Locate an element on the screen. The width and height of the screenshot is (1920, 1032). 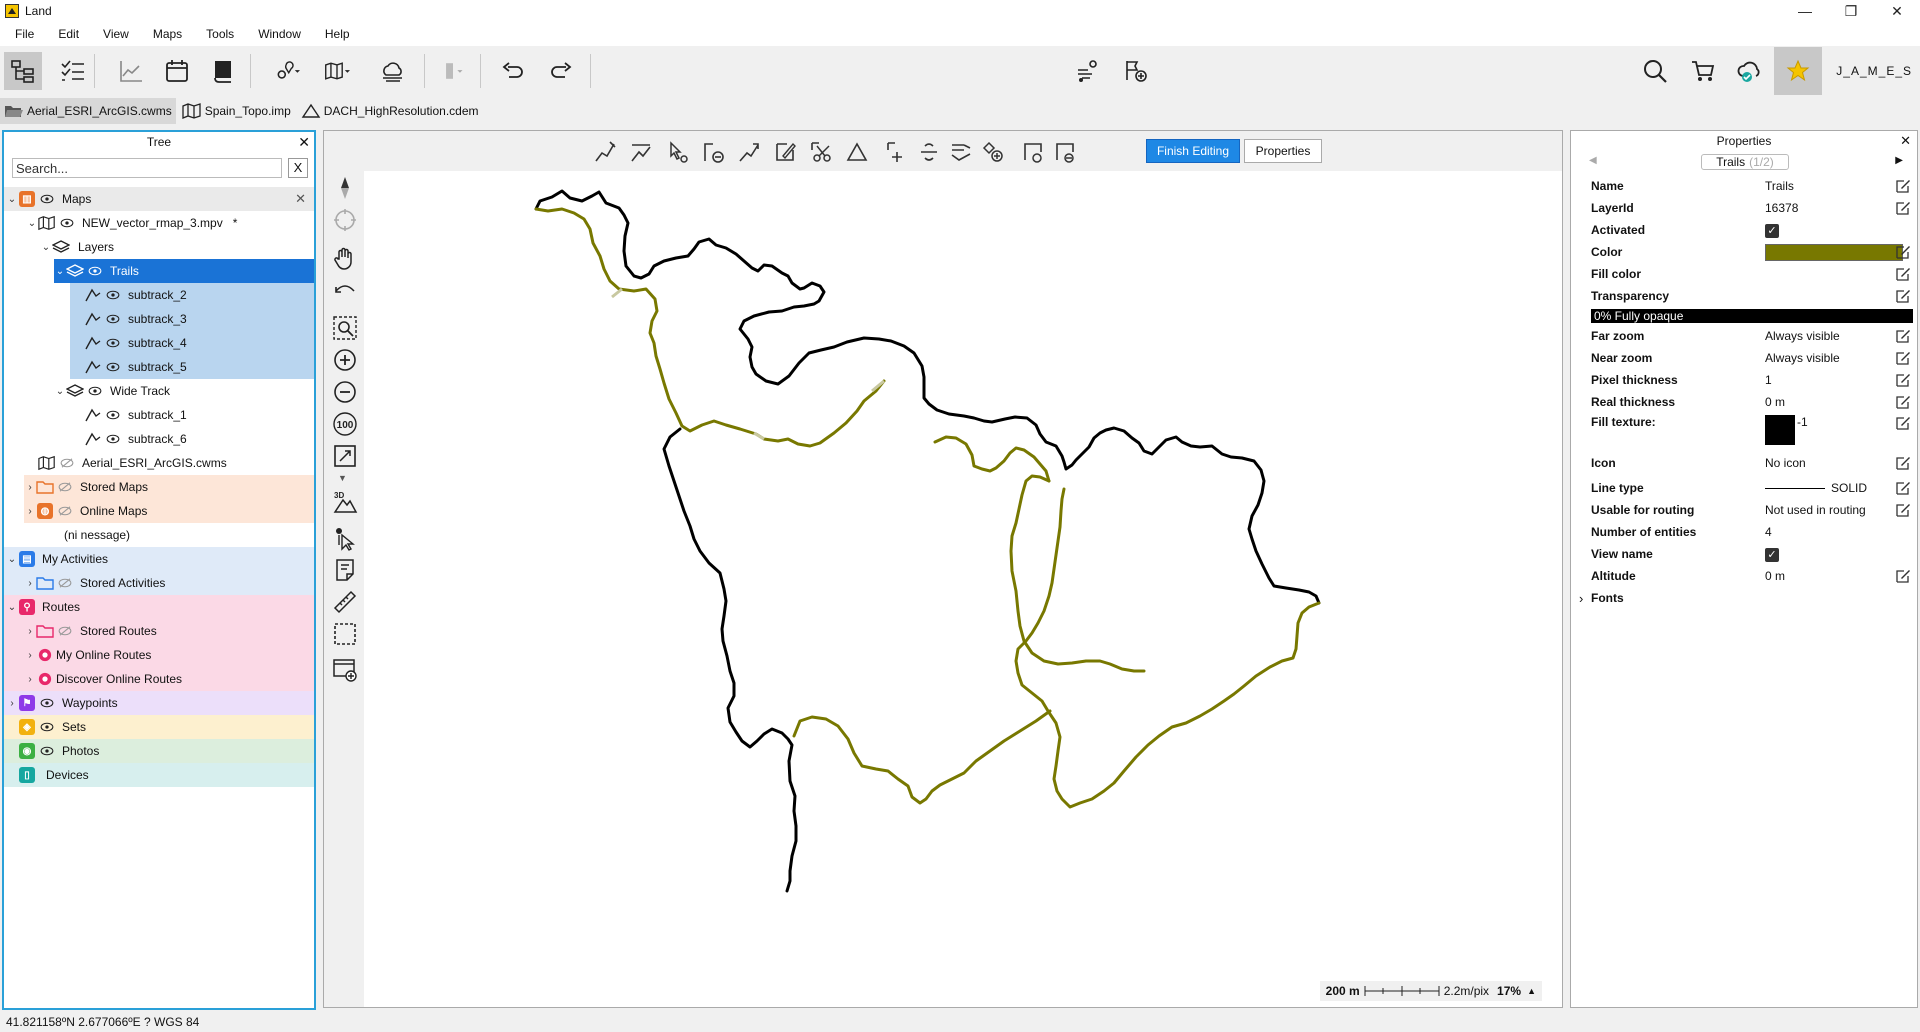
close-button: ✕ is located at coordinates (1897, 11).